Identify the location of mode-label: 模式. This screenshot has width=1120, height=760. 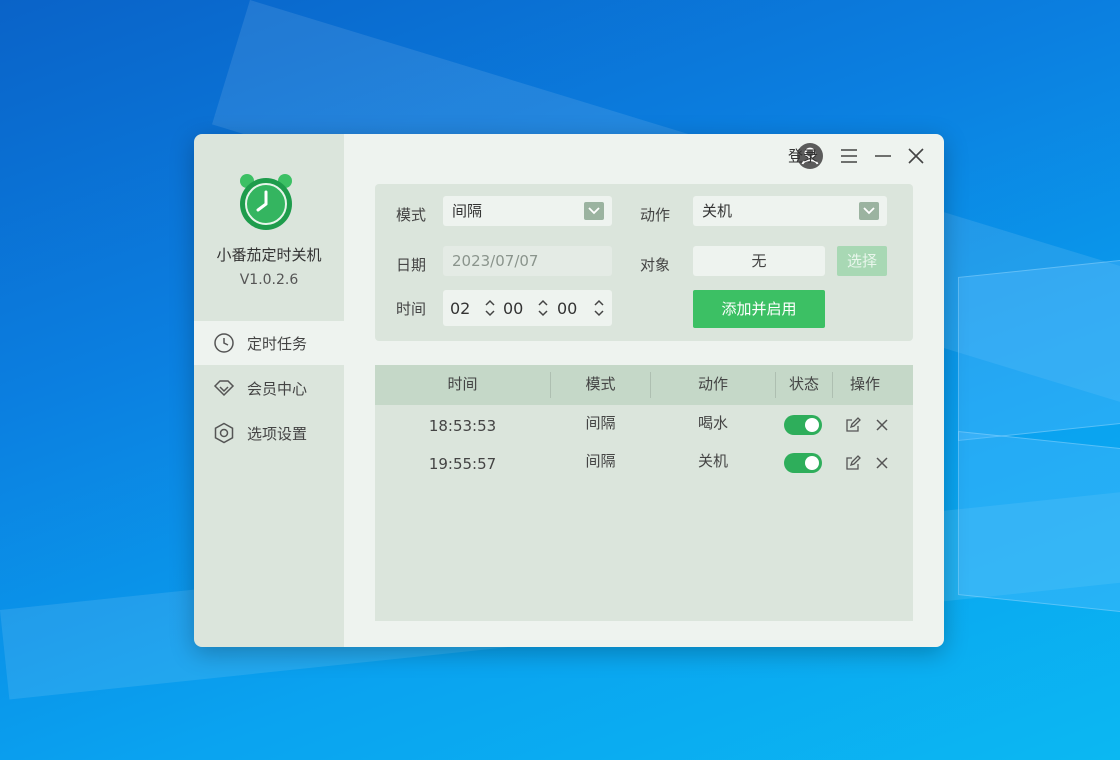
(411, 215).